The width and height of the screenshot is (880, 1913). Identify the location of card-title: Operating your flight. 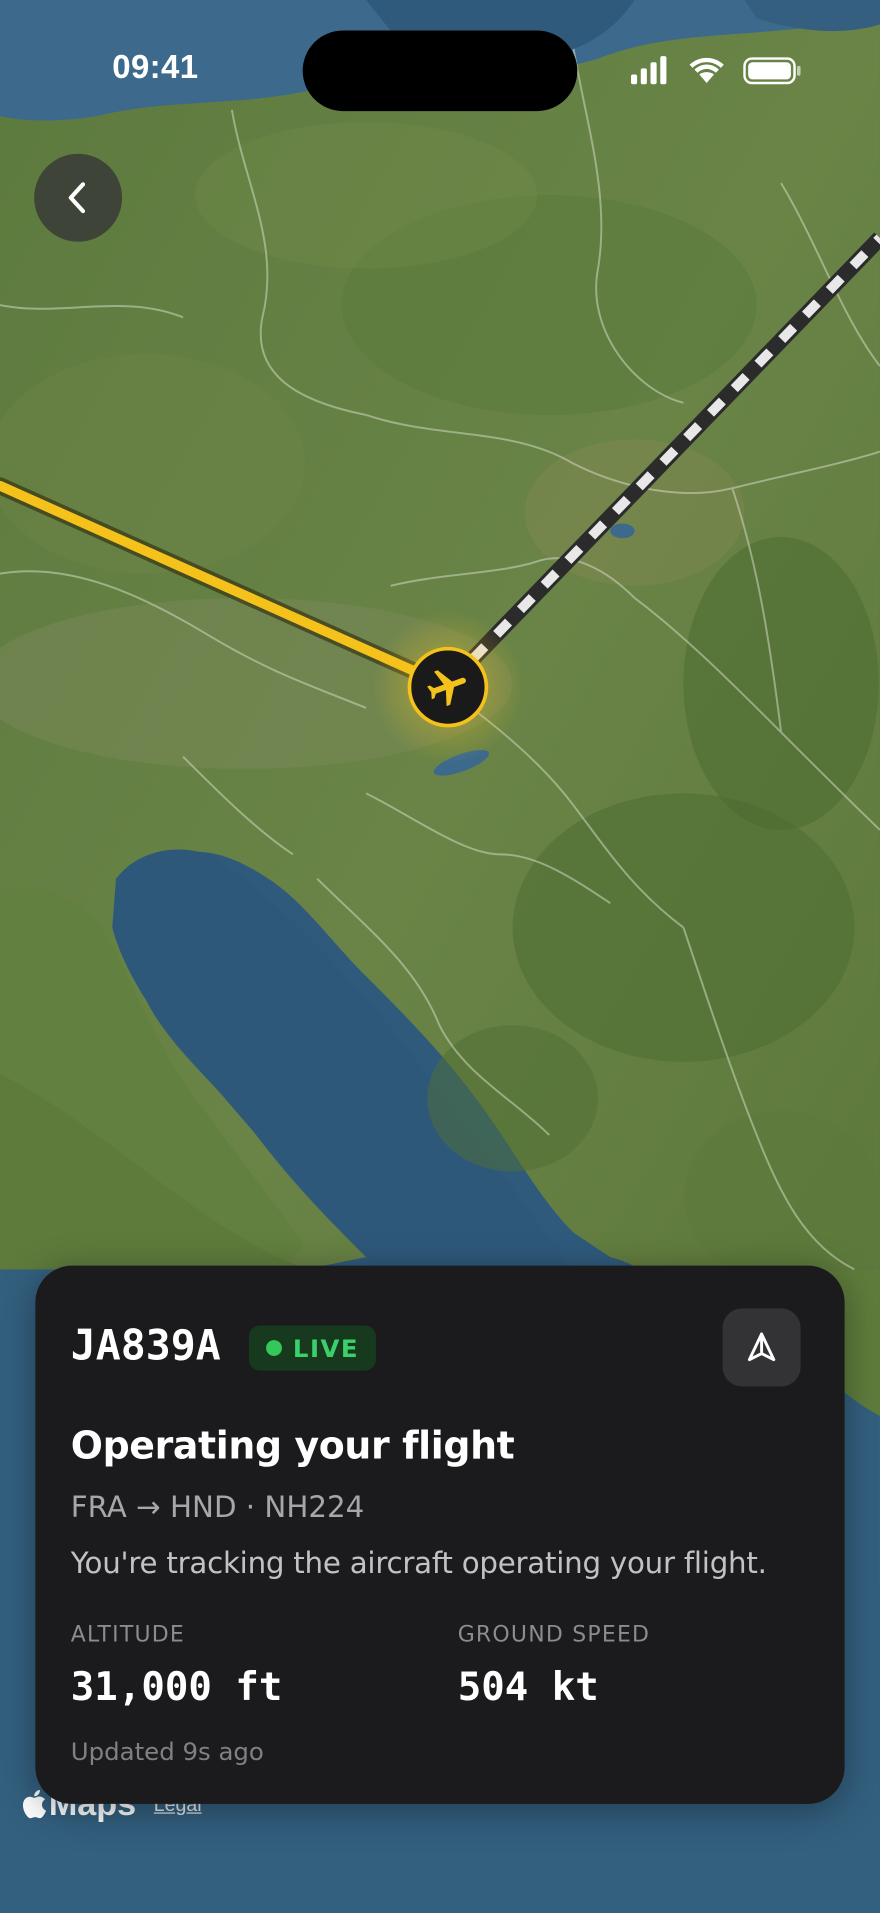
(292, 1446).